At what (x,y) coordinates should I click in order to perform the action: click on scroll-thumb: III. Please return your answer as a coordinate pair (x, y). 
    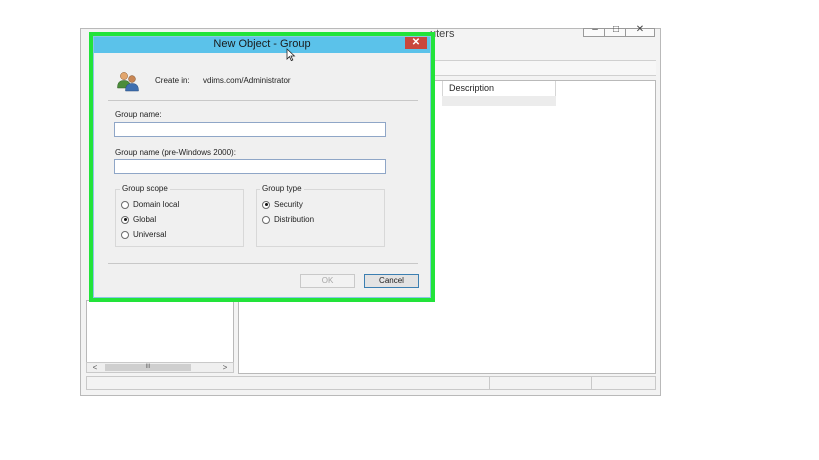
    Looking at the image, I should click on (148, 367).